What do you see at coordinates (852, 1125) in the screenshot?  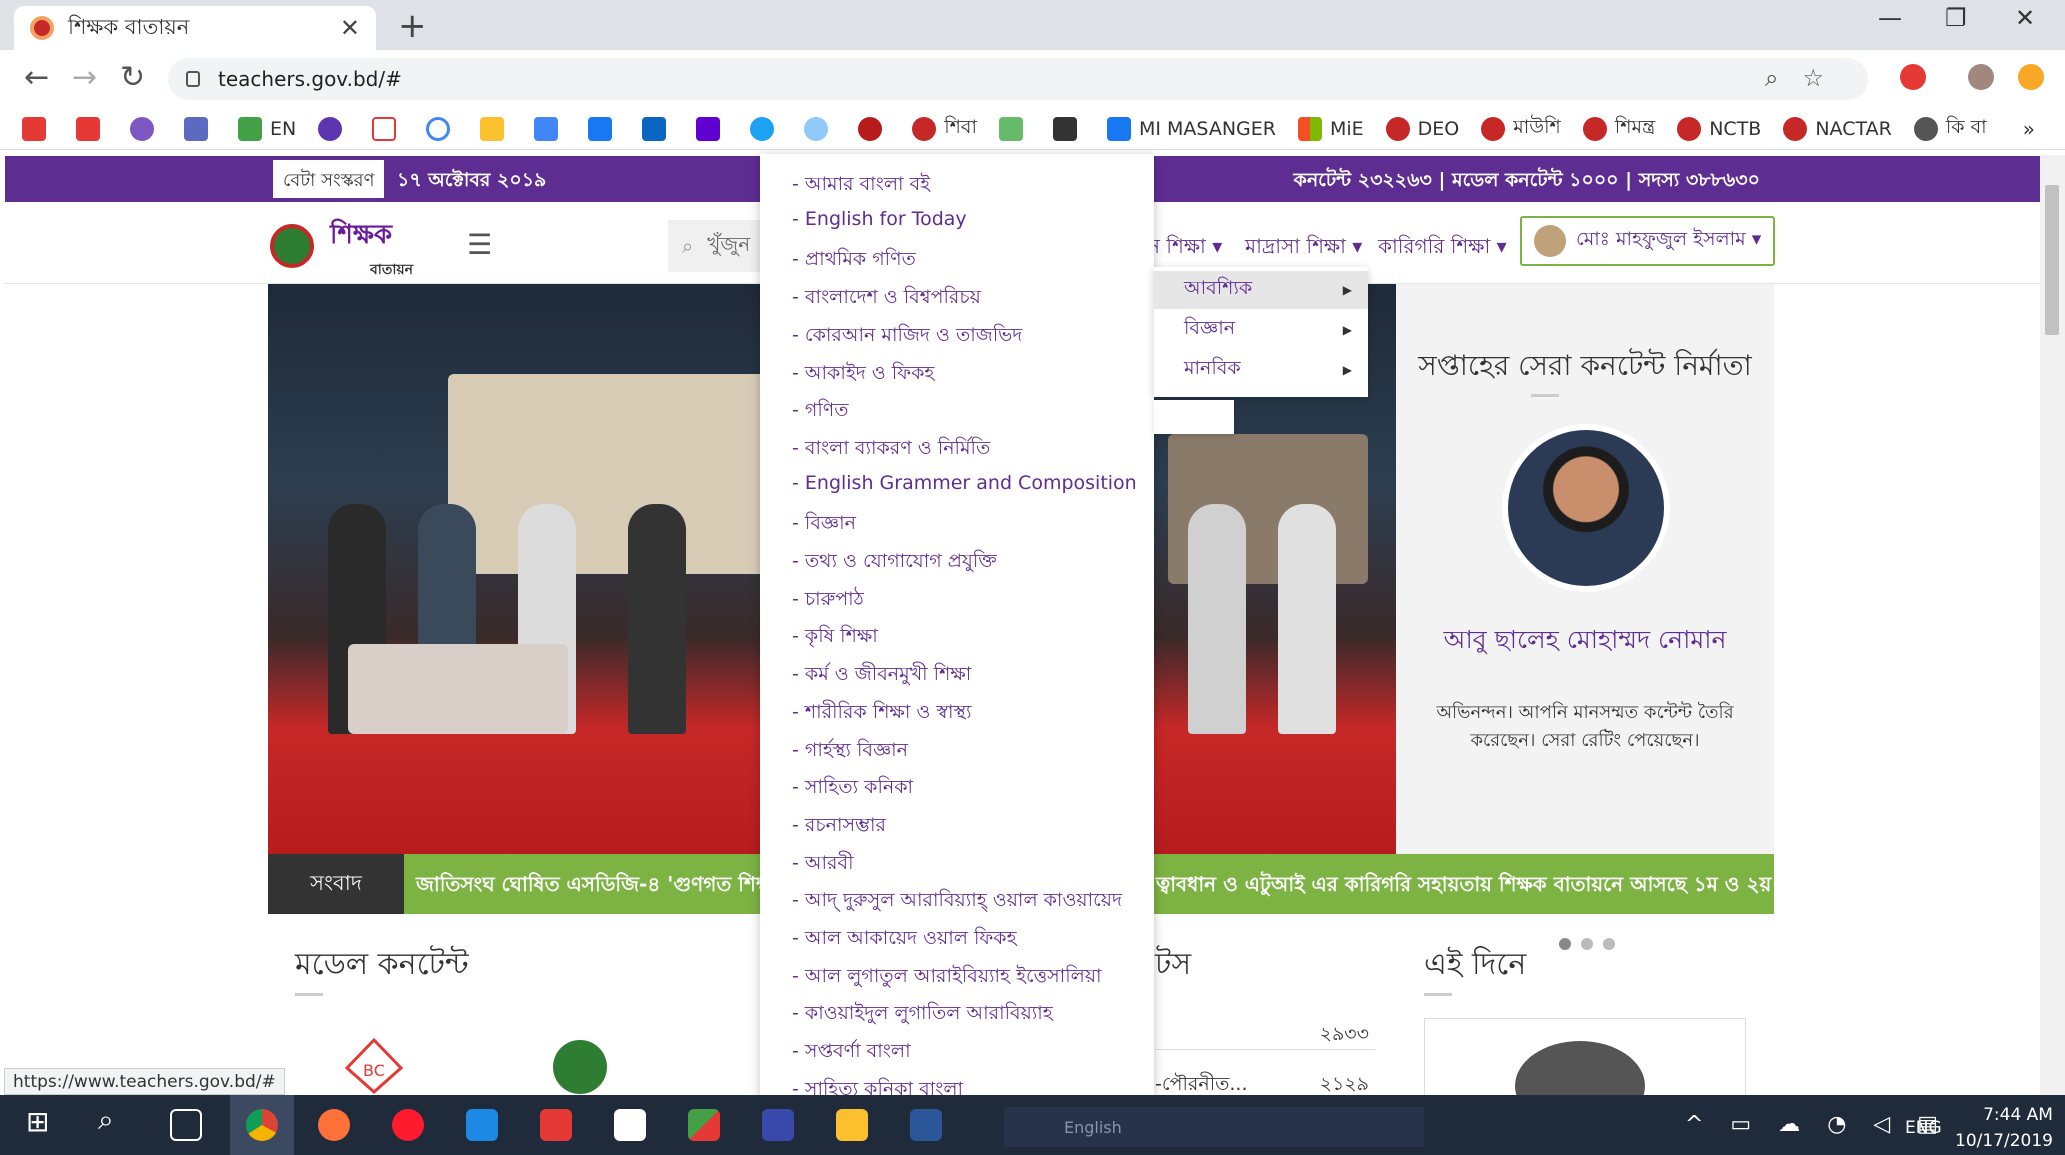 I see `file-explorer-icon` at bounding box center [852, 1125].